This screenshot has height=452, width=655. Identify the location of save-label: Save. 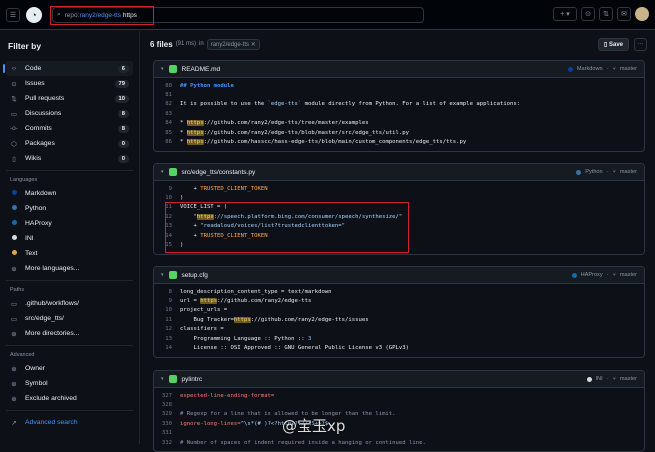
(615, 45).